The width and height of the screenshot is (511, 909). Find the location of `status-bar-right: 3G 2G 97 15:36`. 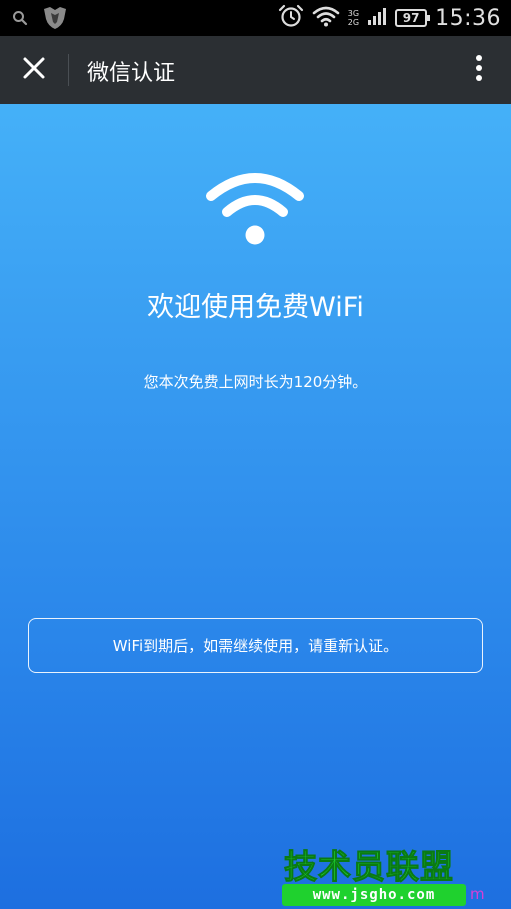

status-bar-right: 3G 2G 97 15:36 is located at coordinates (389, 18).